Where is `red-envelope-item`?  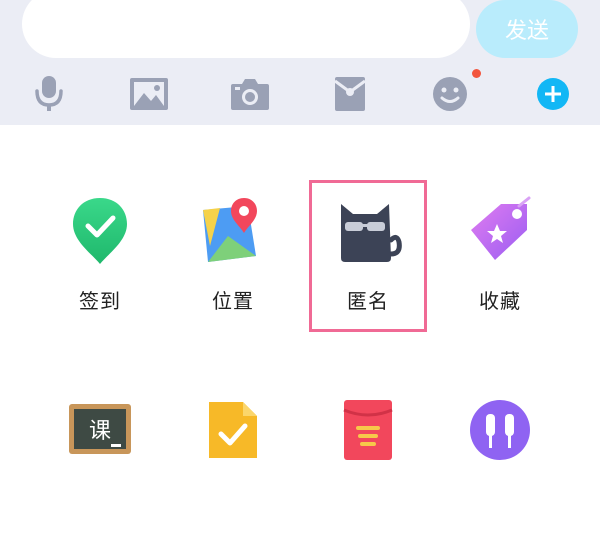 red-envelope-item is located at coordinates (368, 464).